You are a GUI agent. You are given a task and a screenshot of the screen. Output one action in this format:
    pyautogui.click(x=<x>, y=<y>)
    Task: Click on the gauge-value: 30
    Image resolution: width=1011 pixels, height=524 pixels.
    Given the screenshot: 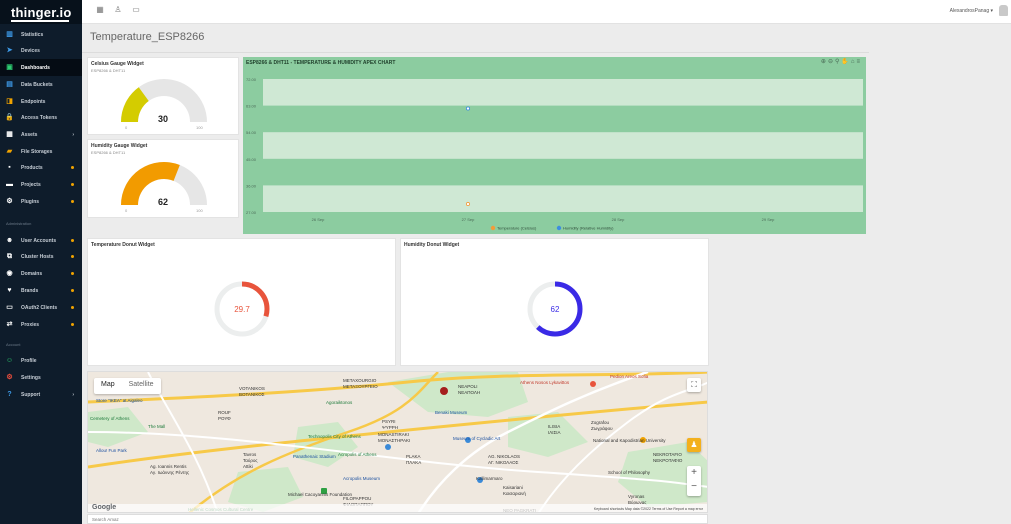 What is the action you would take?
    pyautogui.click(x=162, y=119)
    